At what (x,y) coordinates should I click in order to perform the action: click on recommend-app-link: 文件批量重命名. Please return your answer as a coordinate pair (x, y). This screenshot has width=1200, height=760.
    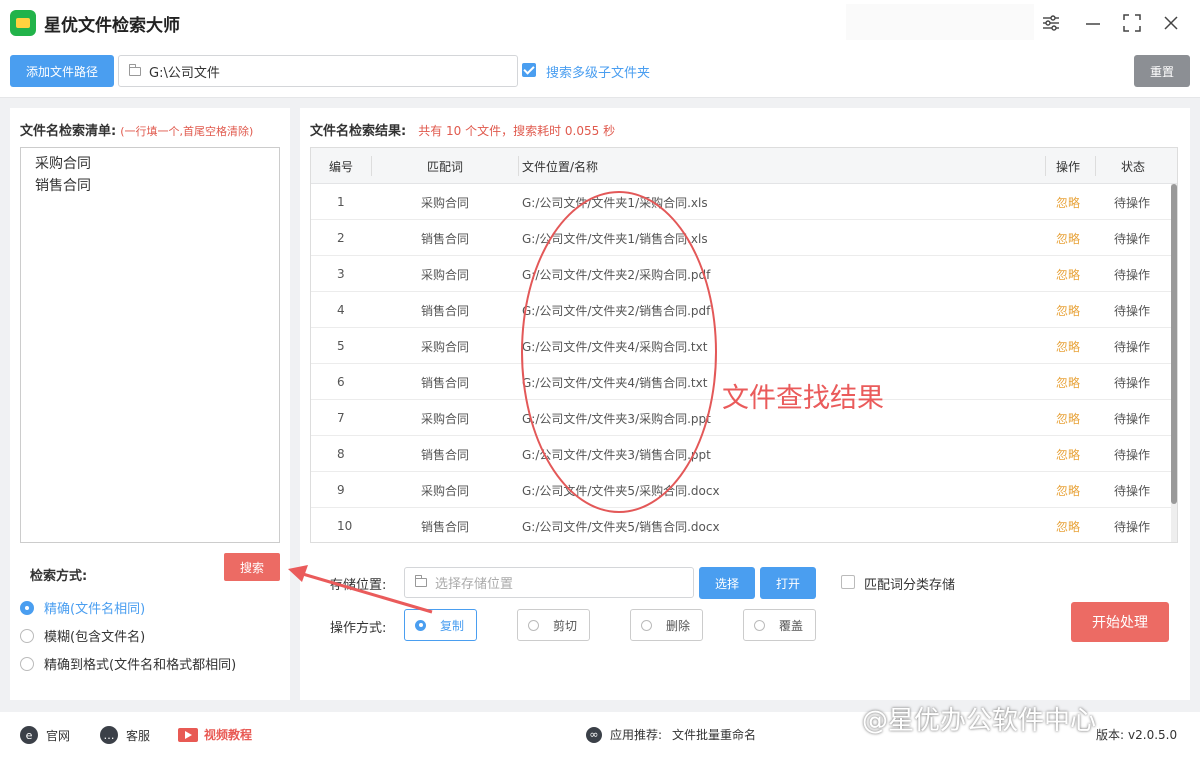
    Looking at the image, I should click on (714, 734).